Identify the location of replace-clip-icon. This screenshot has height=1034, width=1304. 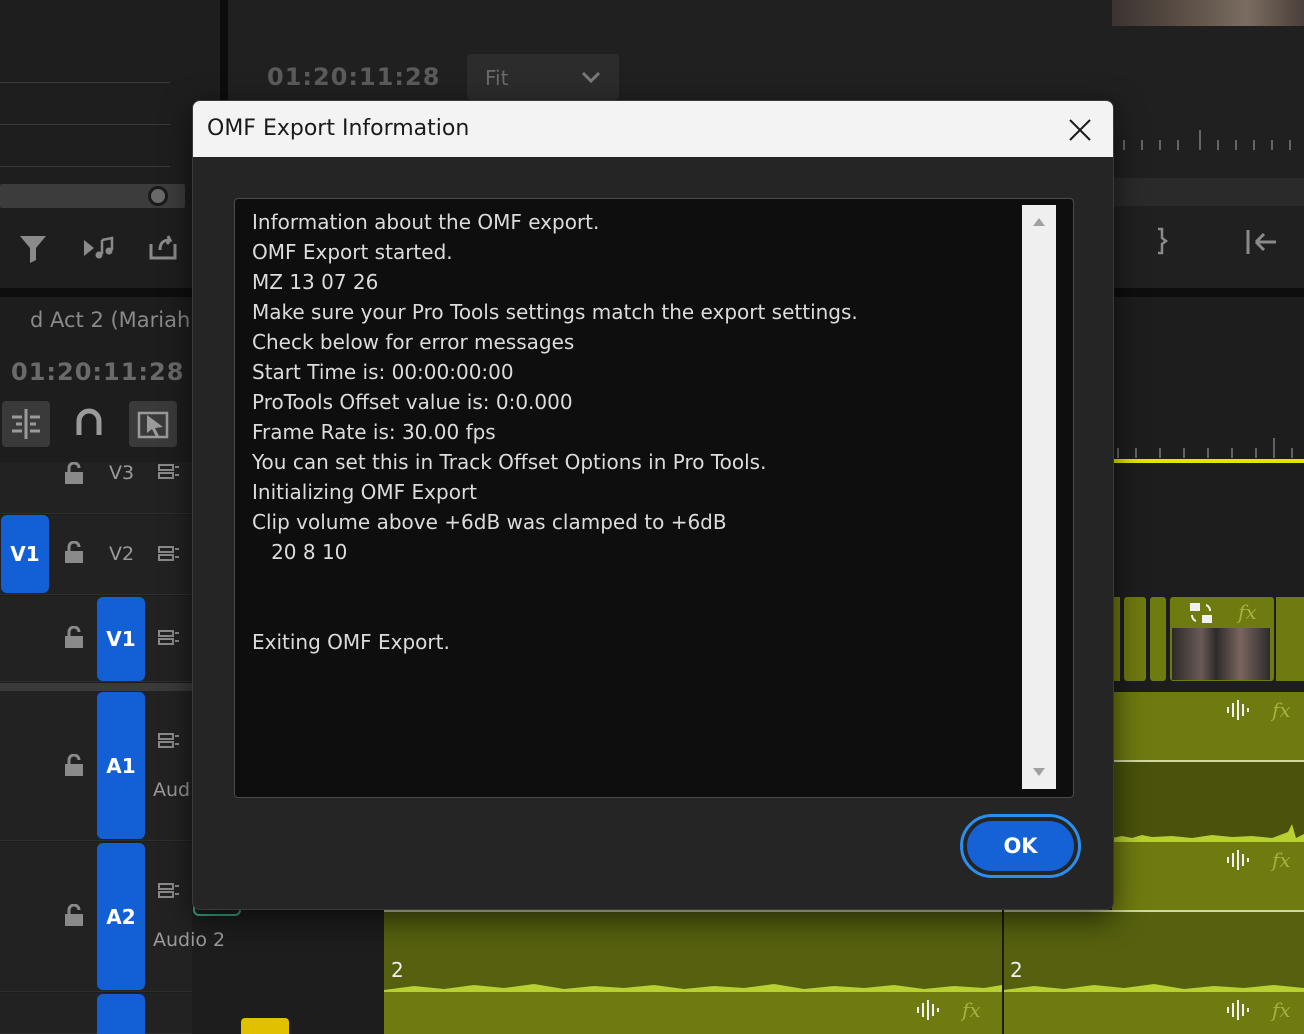
(1201, 613).